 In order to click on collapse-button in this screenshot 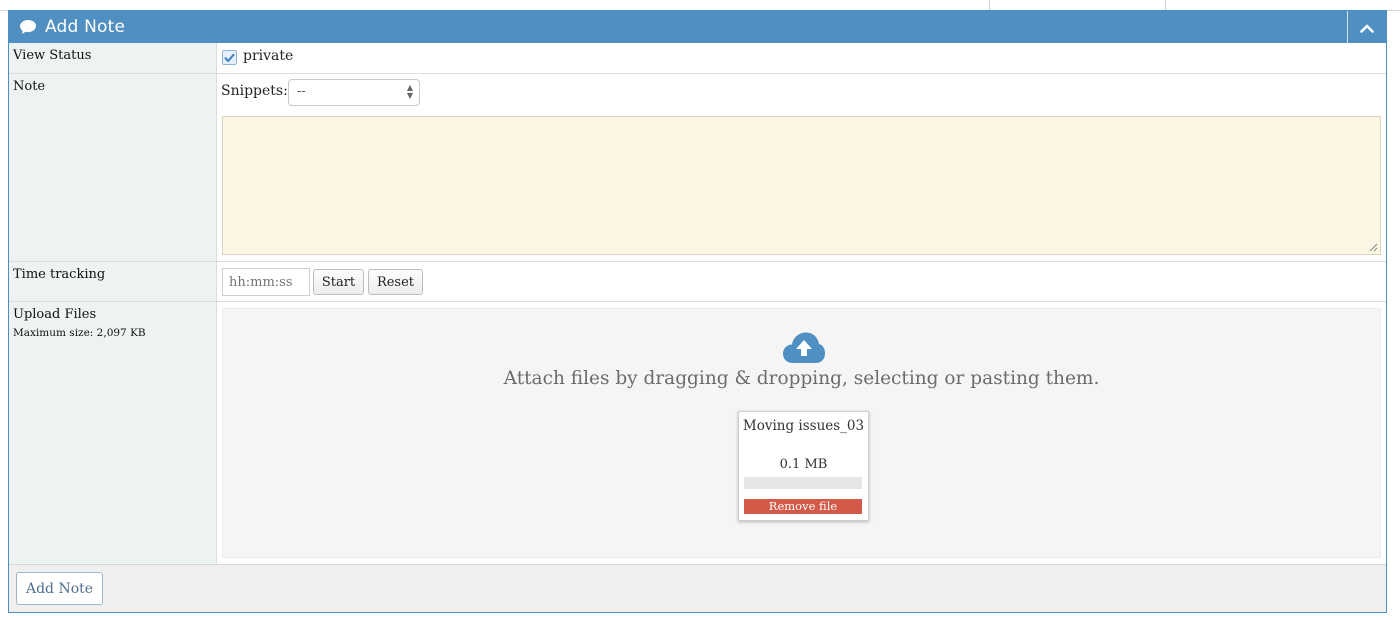, I will do `click(1366, 27)`.